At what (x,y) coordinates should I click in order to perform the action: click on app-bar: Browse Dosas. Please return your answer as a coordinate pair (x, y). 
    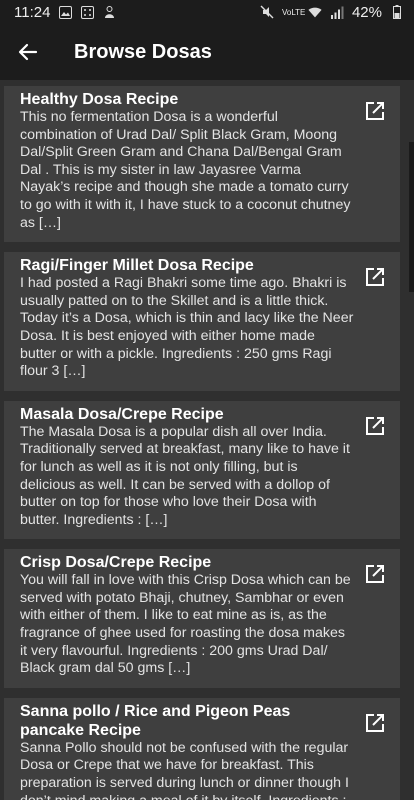
    Looking at the image, I should click on (207, 52).